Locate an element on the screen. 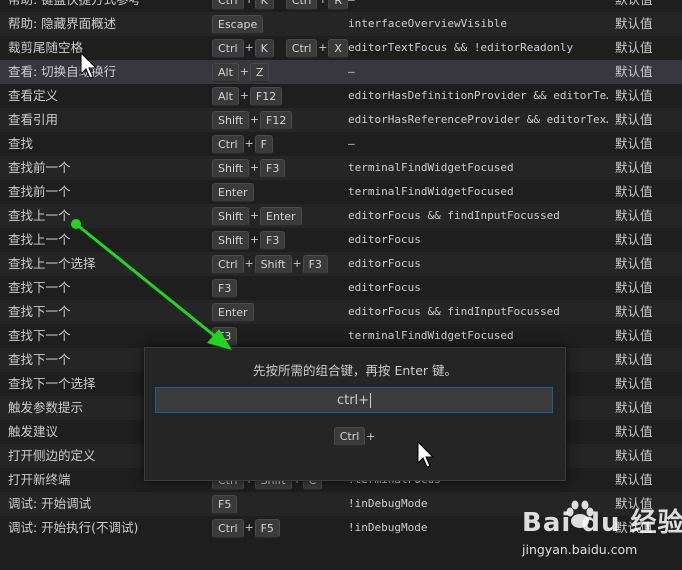  annotation-arrow is located at coordinates (151, 284).